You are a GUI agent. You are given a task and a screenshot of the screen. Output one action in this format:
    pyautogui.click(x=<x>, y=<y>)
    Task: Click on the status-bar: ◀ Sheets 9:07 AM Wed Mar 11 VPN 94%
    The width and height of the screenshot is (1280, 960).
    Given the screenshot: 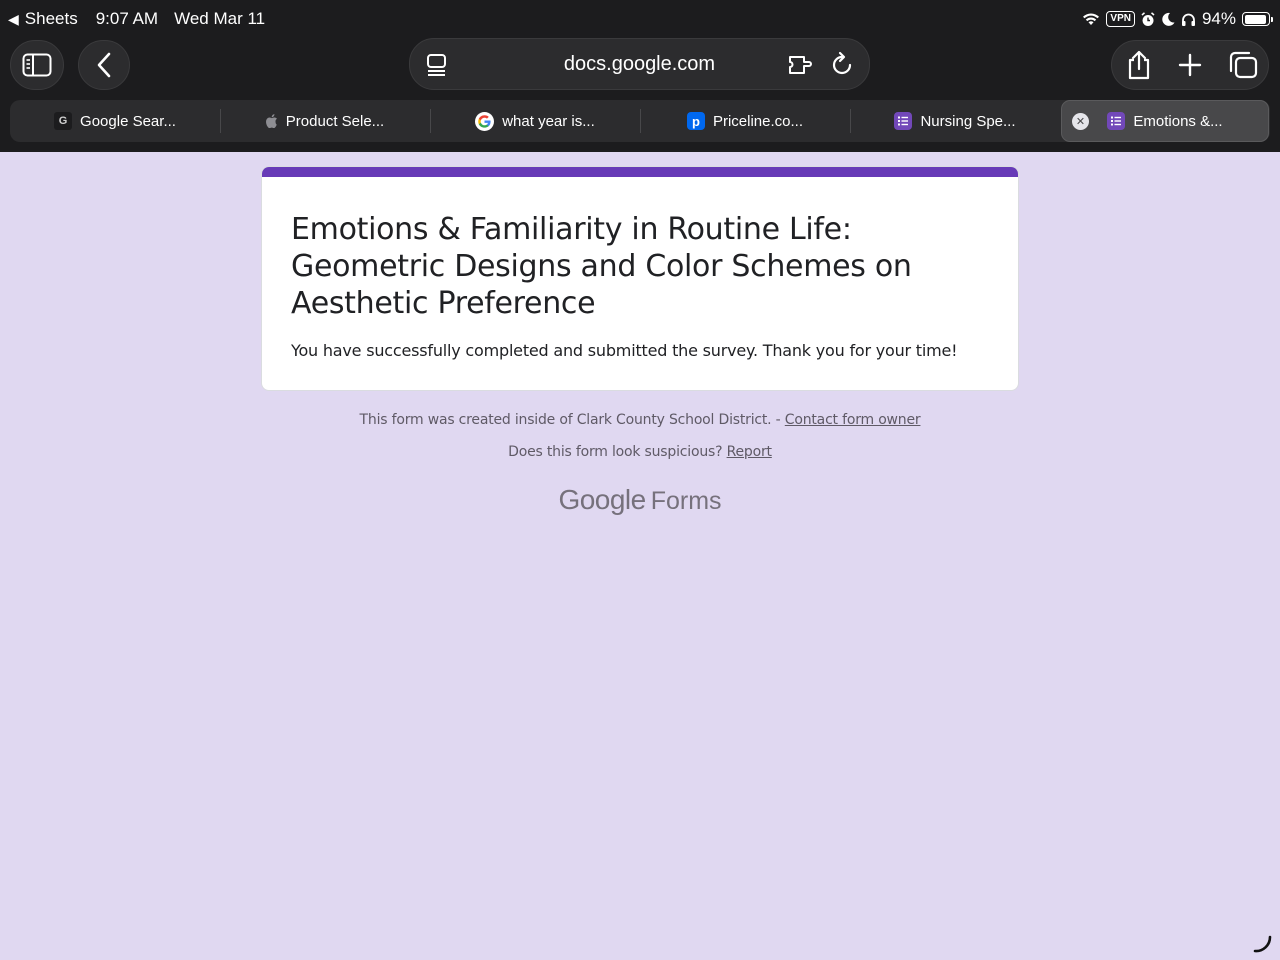 What is the action you would take?
    pyautogui.click(x=640, y=19)
    